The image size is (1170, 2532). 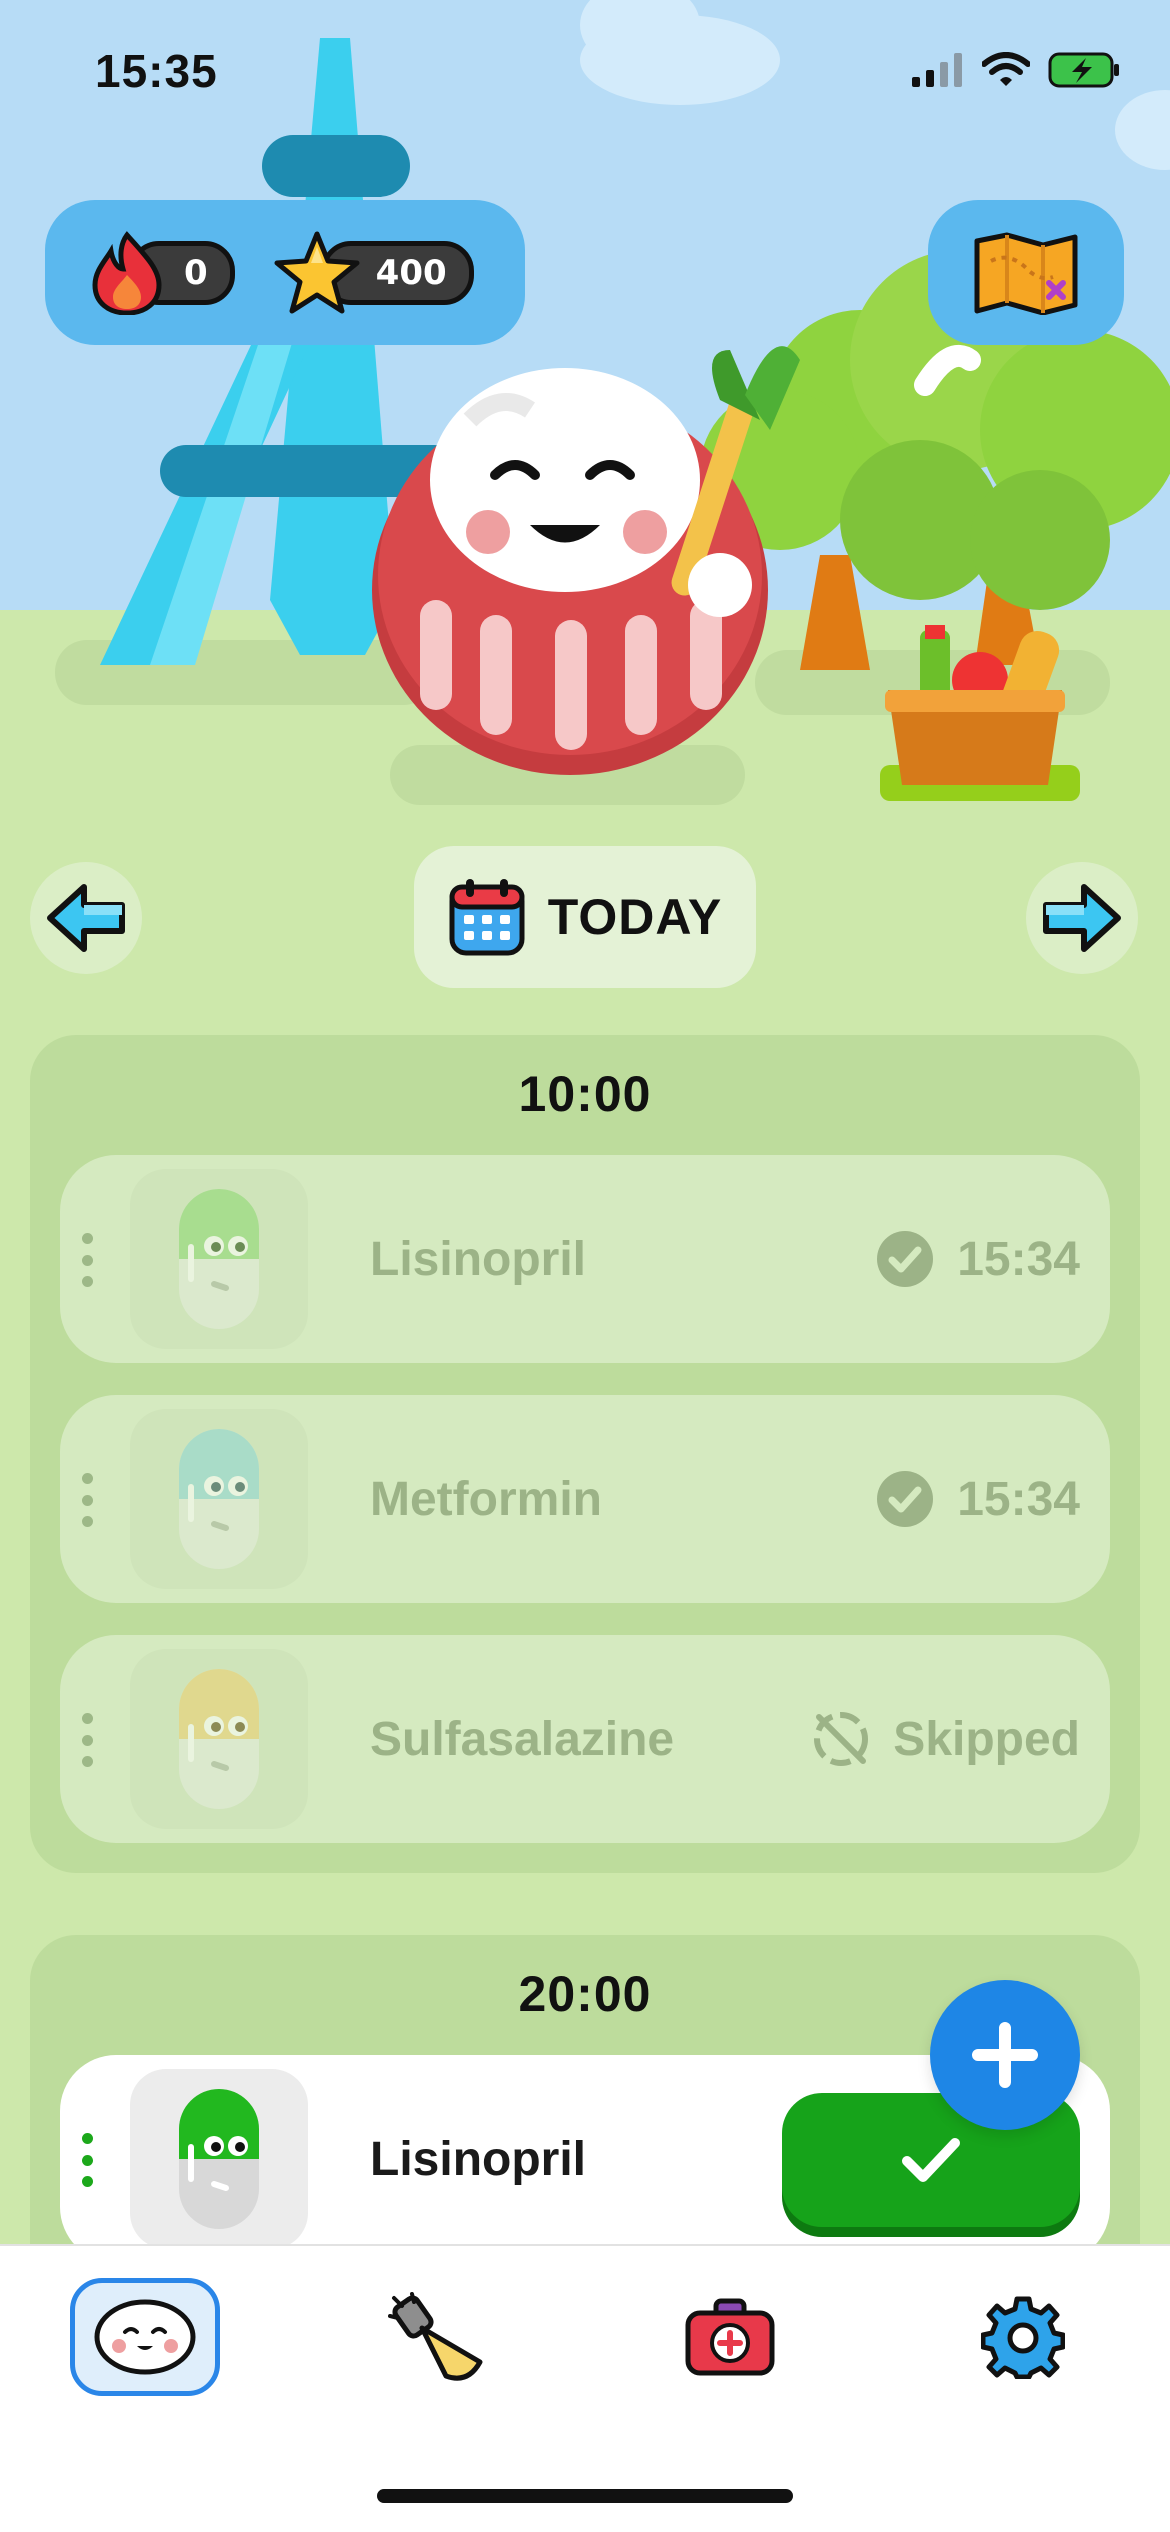 I want to click on streak-counter: 0, so click(x=160, y=272).